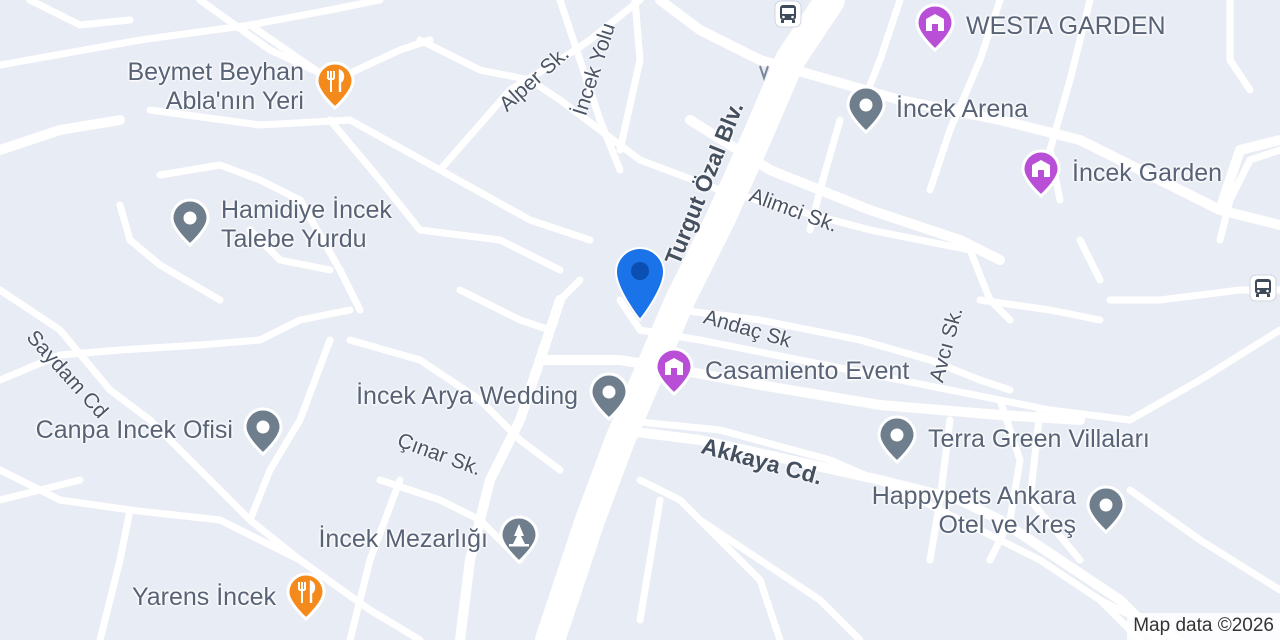  Describe the element at coordinates (234, 101) in the screenshot. I see `poi-label: Abla'nın Yeri` at that location.